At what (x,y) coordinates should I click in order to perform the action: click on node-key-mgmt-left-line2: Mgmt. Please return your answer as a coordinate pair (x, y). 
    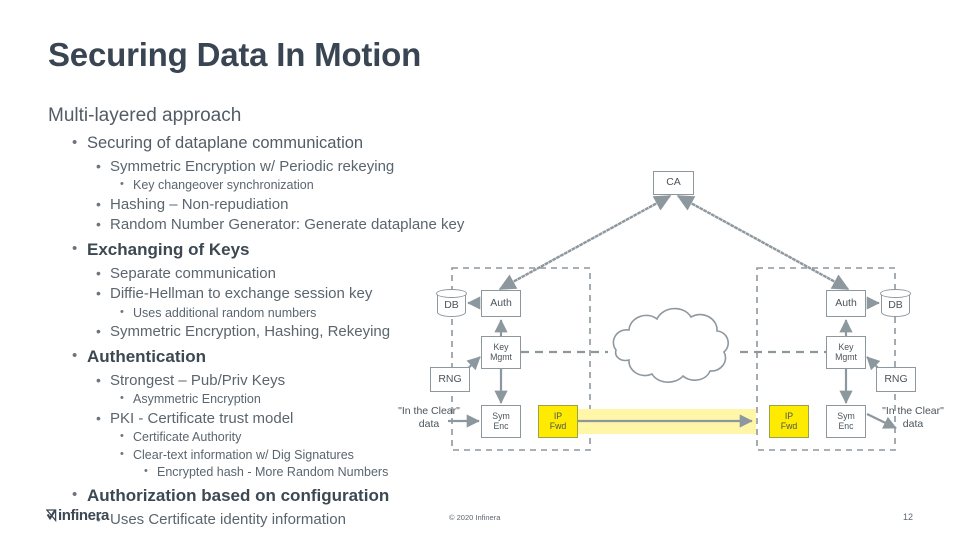
    Looking at the image, I should click on (501, 356).